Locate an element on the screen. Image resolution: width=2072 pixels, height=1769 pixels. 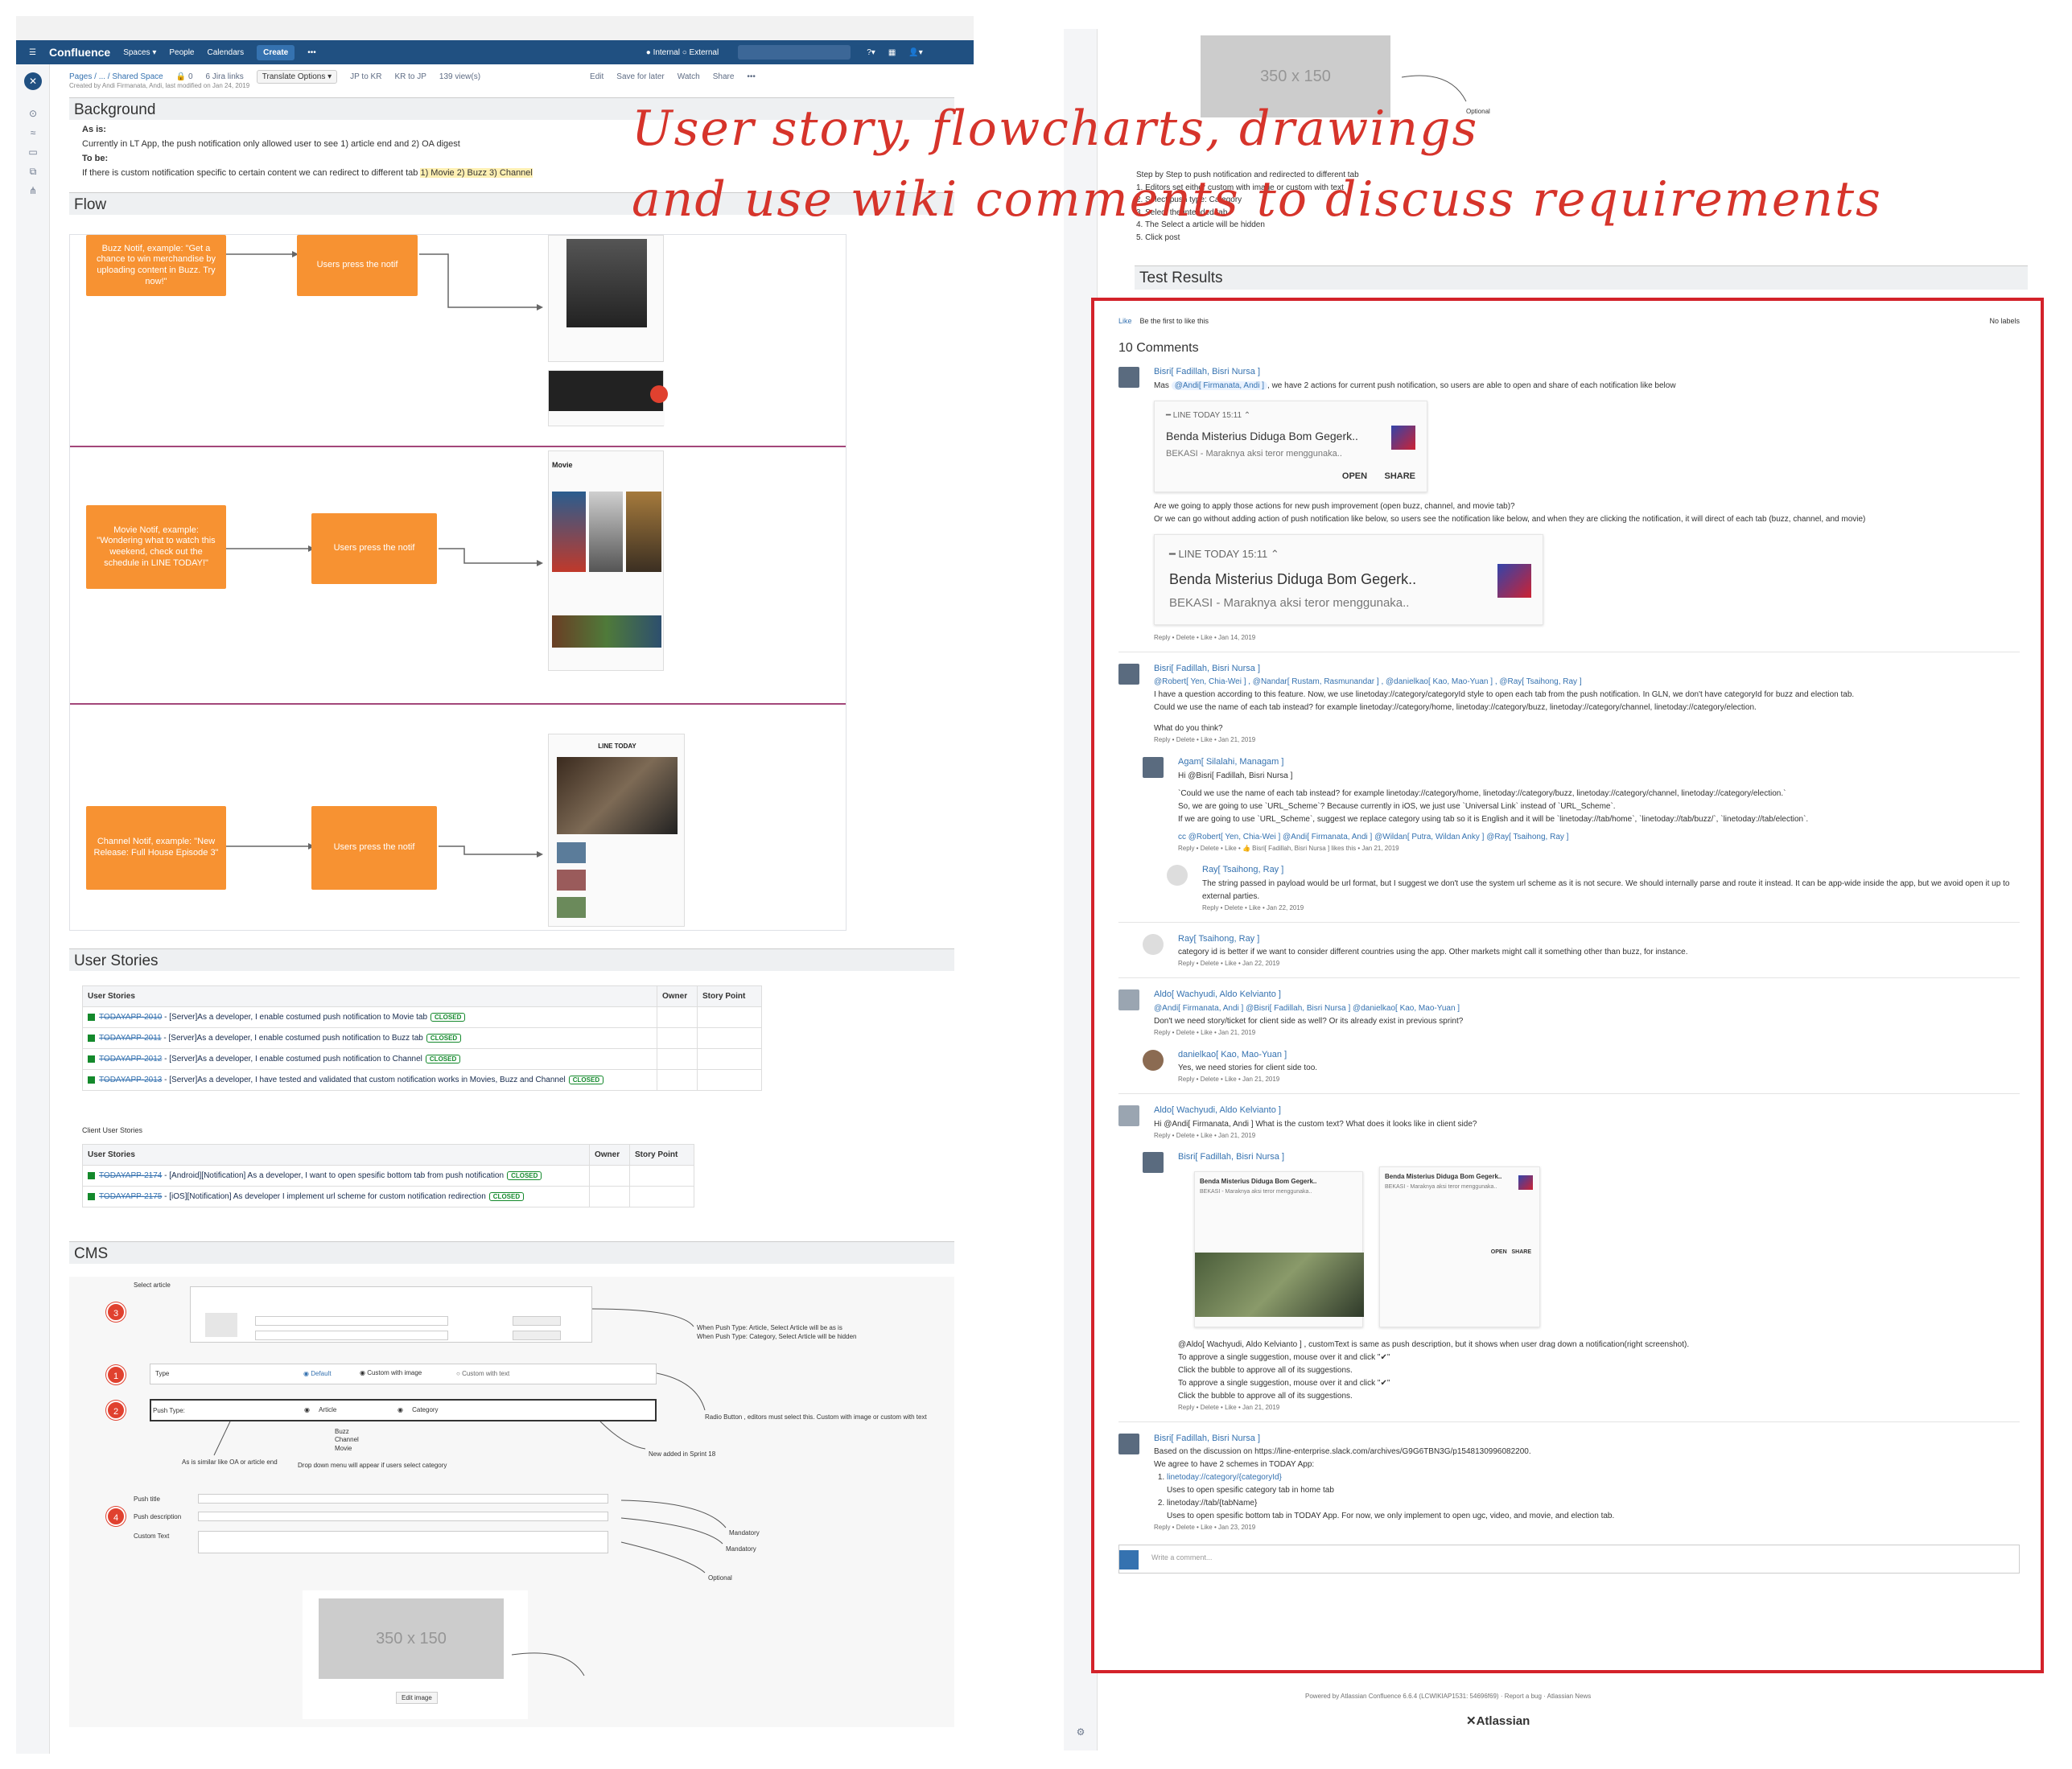
jp-to-kr-button: JP to KR is located at coordinates (366, 76).